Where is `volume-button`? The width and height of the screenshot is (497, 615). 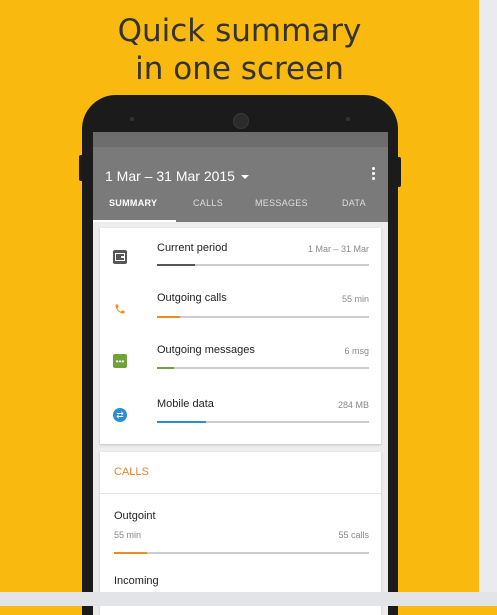 volume-button is located at coordinates (81, 168).